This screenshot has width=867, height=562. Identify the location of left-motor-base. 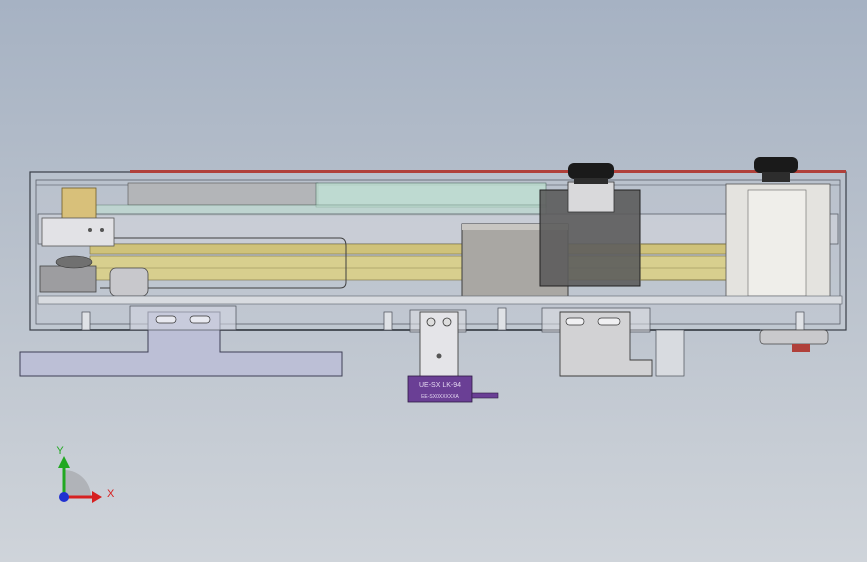
(68, 279).